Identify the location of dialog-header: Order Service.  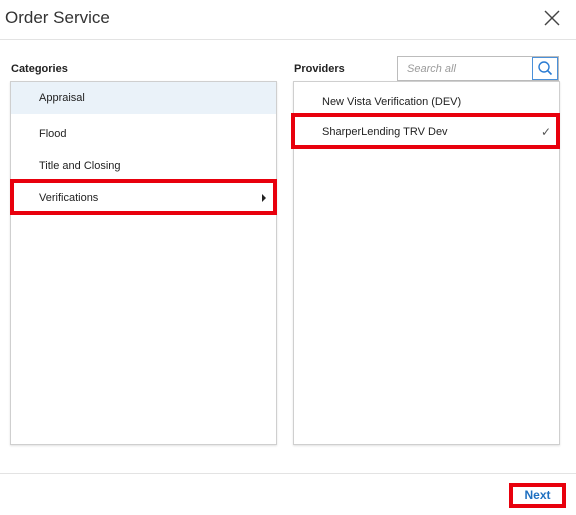
(288, 20).